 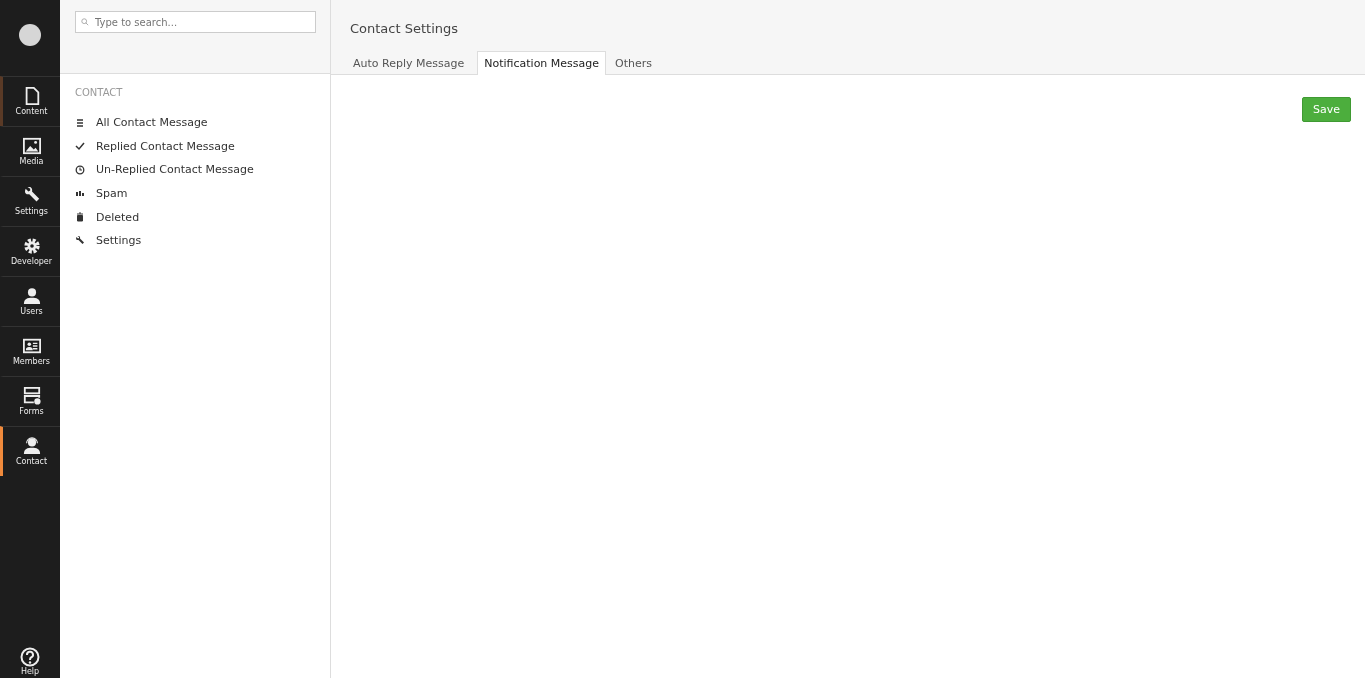 I want to click on section-item: Developer, so click(x=30, y=251).